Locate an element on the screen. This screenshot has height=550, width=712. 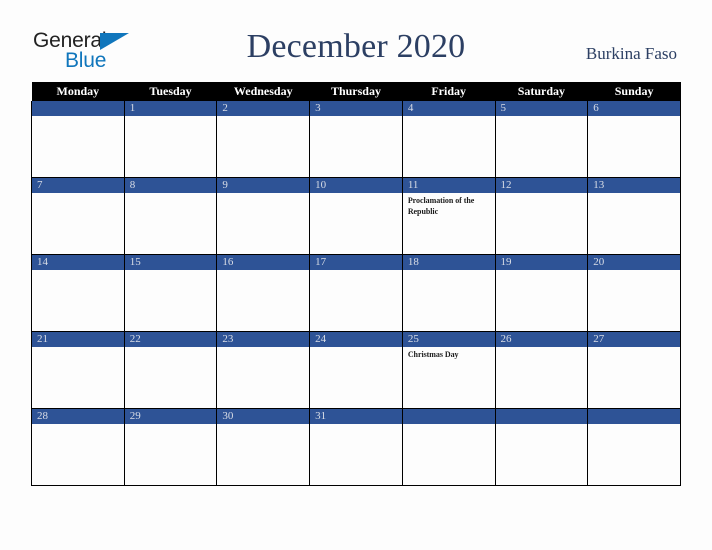
day-cell-content: 4 is located at coordinates (448, 139).